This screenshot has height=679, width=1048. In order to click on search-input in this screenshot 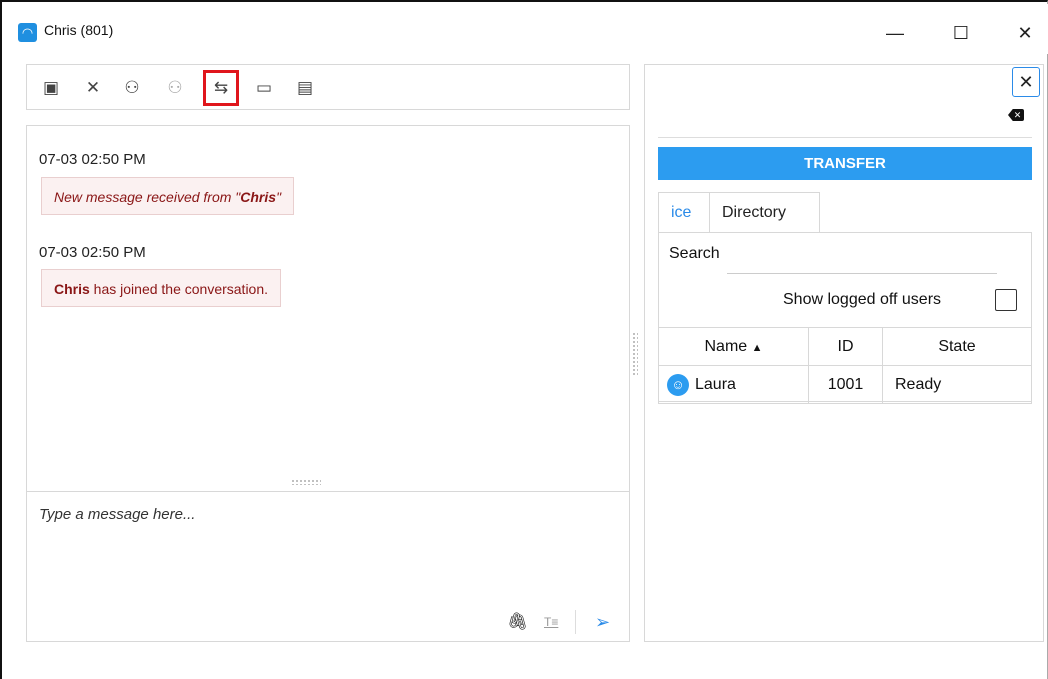, I will do `click(862, 273)`.